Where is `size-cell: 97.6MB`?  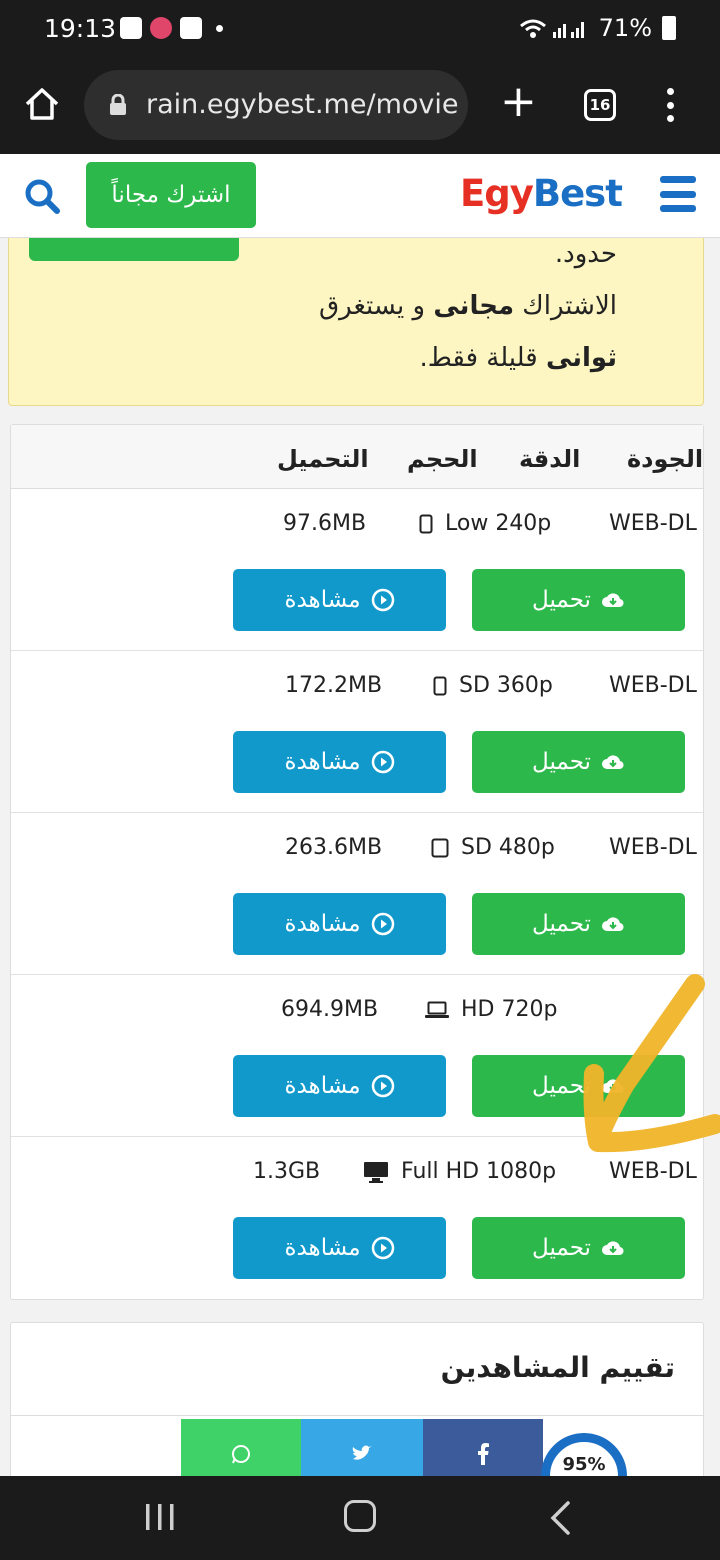 size-cell: 97.6MB is located at coordinates (325, 523).